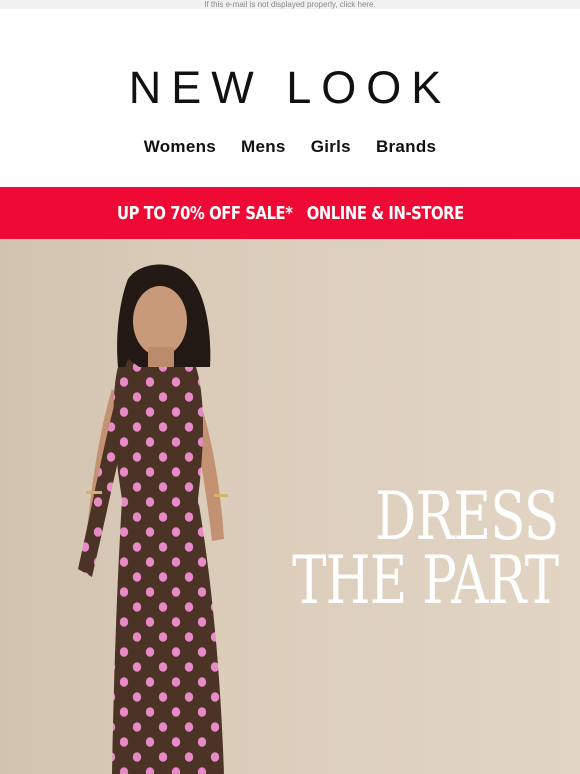 Image resolution: width=580 pixels, height=774 pixels. I want to click on brand-logo: NEW LOOK, so click(290, 88).